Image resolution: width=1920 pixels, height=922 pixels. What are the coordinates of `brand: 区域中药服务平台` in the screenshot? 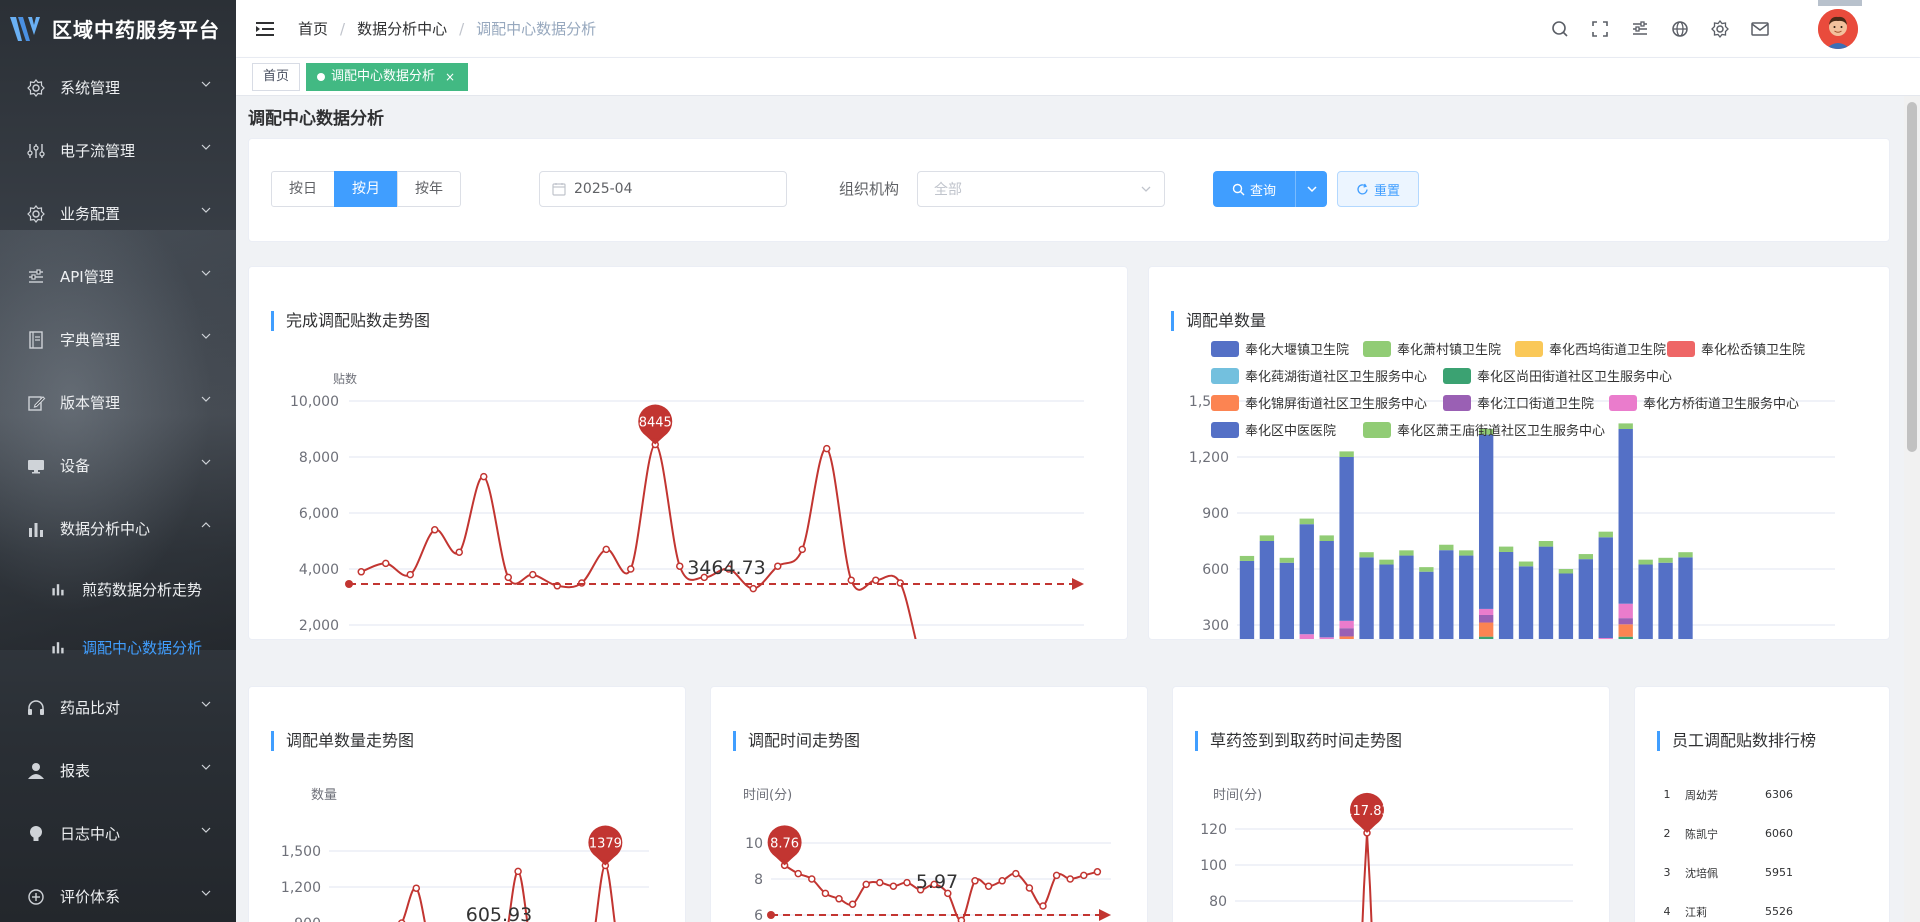 It's located at (118, 28).